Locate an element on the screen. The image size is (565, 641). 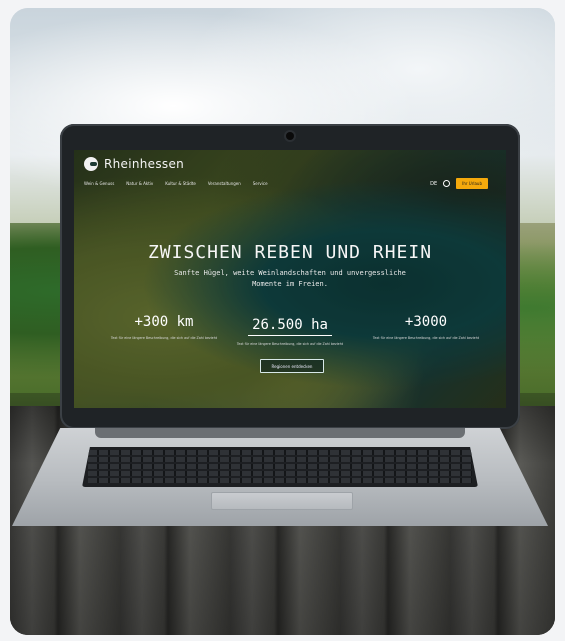
nav-right: DE Ihr Urlaub is located at coordinates (459, 183).